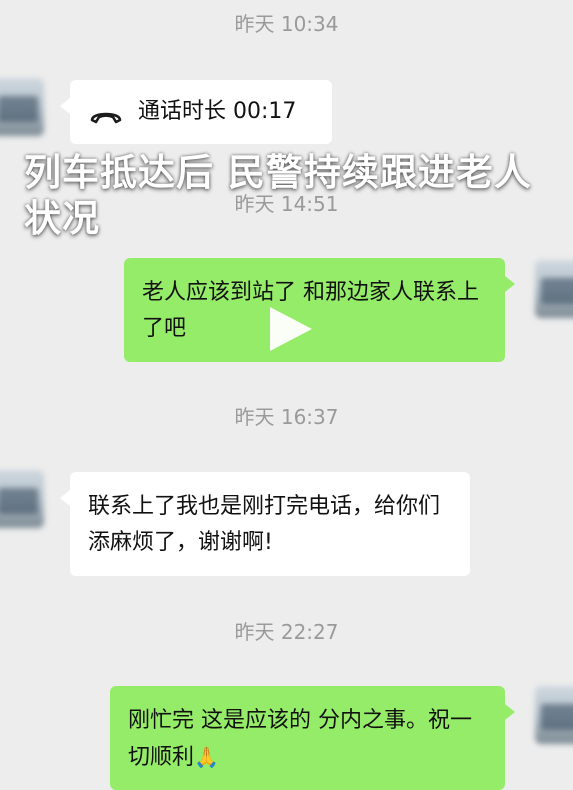 The height and width of the screenshot is (790, 573). Describe the element at coordinates (217, 111) in the screenshot. I see `call-duration-text: 通话时长 00:17` at that location.